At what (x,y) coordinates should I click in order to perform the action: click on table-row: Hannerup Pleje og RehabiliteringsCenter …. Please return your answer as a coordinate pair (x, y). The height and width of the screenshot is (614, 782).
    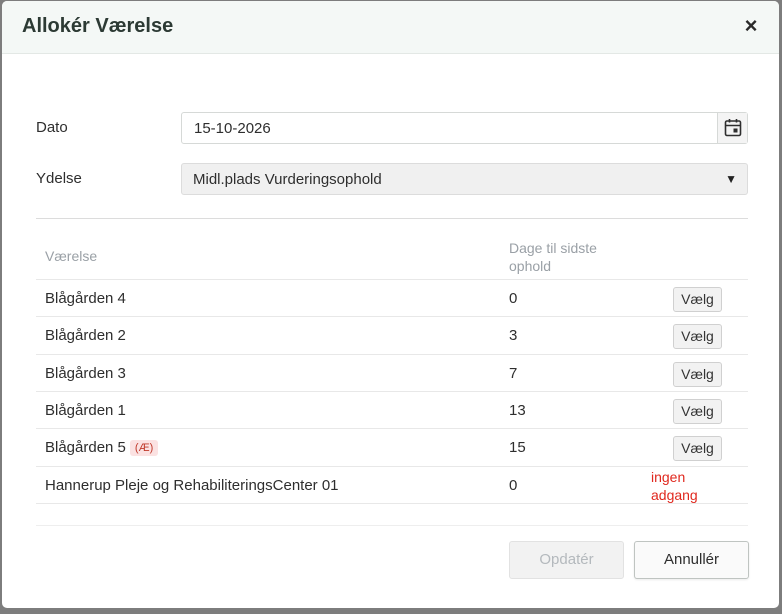
    Looking at the image, I should click on (392, 485).